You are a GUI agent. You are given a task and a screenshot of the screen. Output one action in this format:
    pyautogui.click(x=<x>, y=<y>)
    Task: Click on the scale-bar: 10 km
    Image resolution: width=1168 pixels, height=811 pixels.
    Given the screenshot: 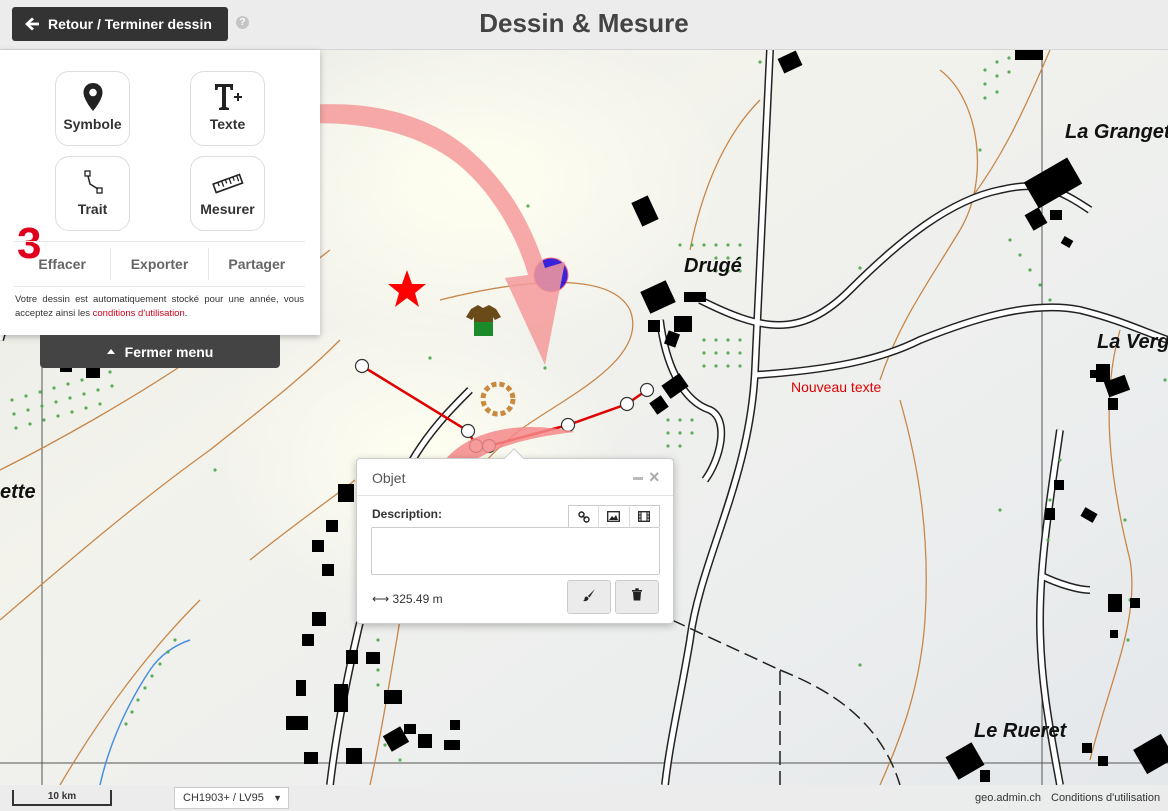 What is the action you would take?
    pyautogui.click(x=62, y=798)
    